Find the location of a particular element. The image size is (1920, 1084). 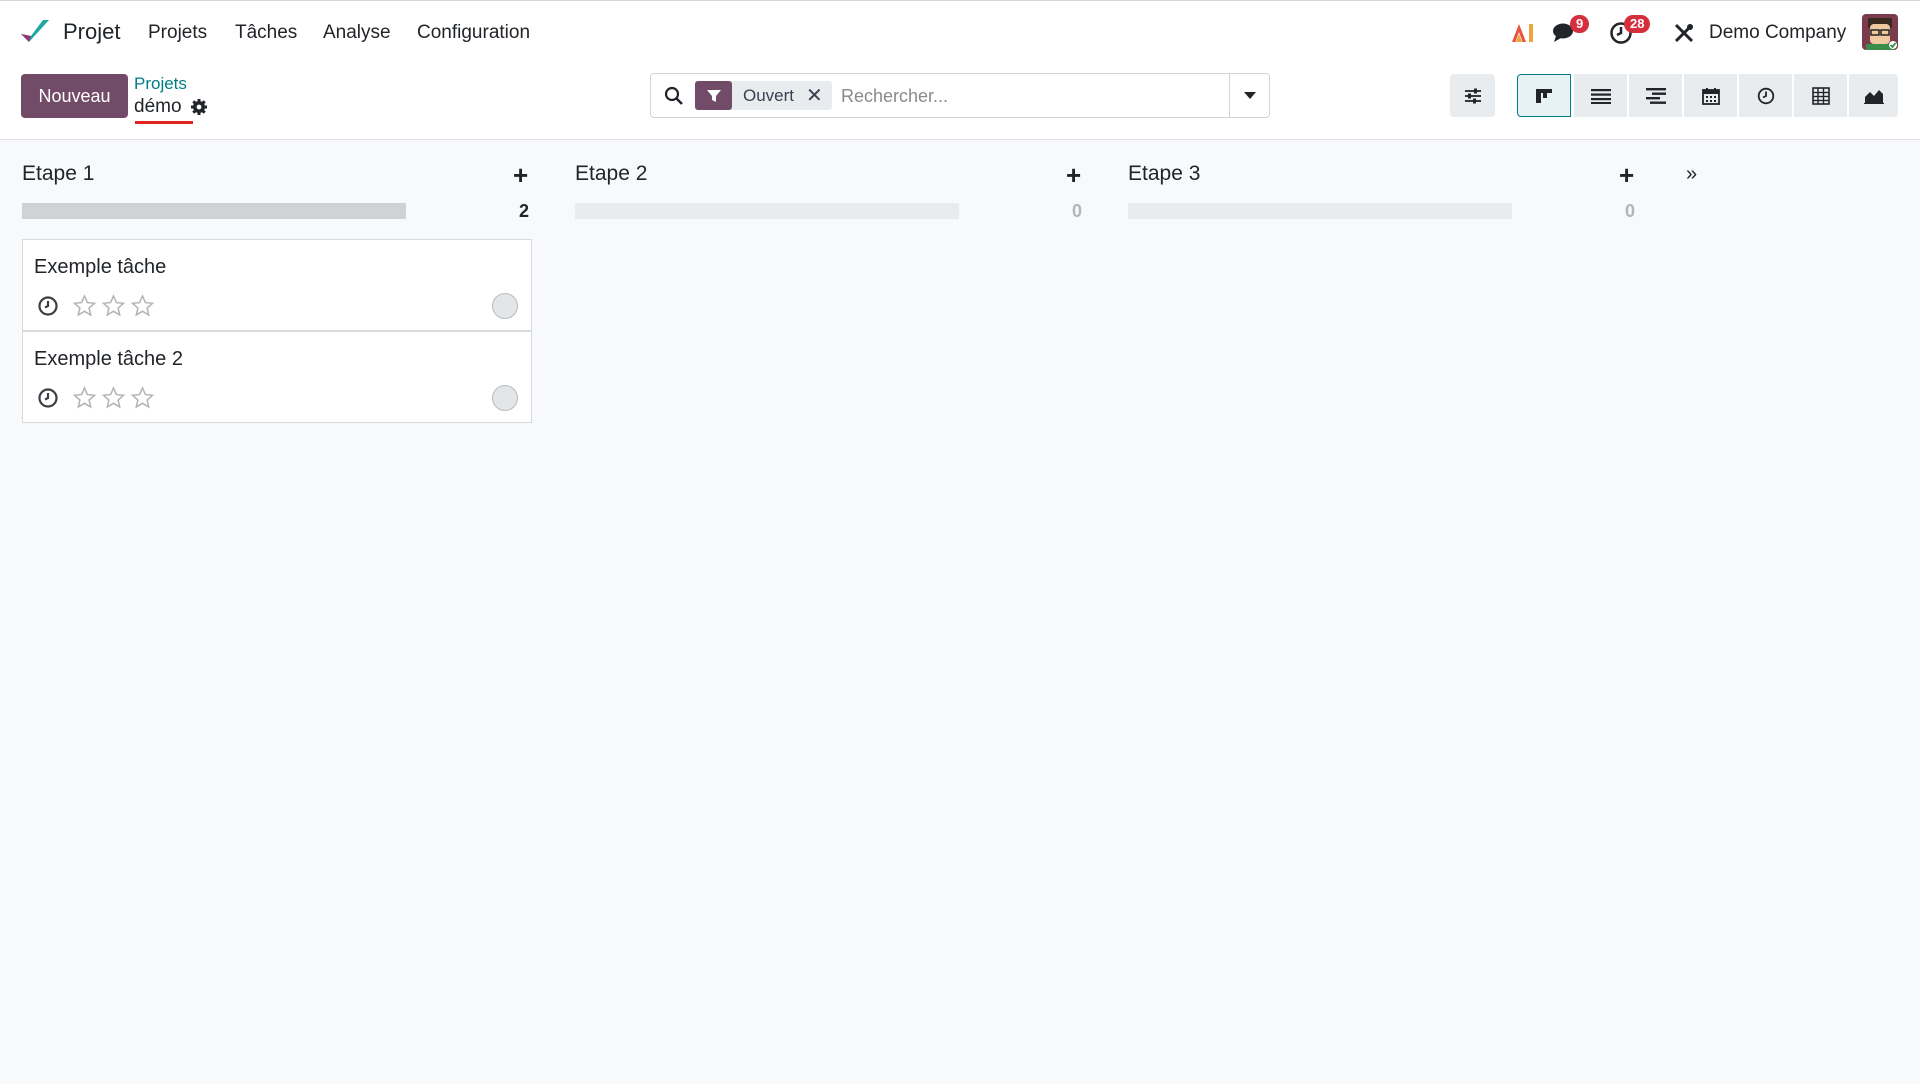

task-title: Exemple tâche is located at coordinates (100, 267).